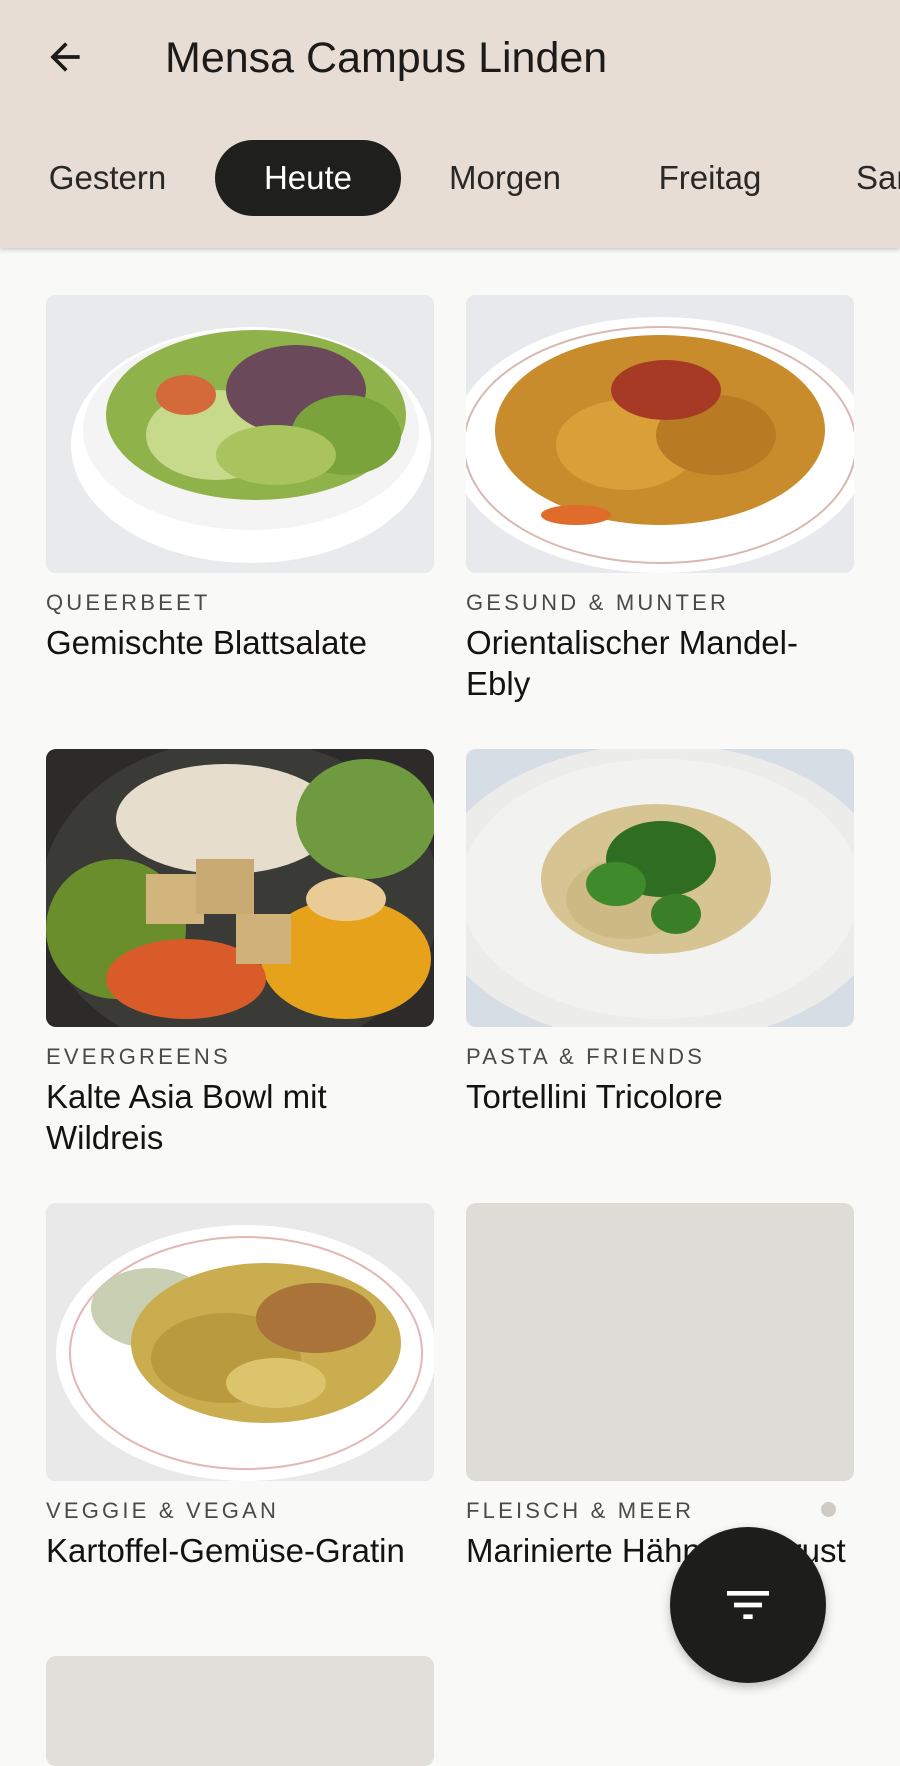  I want to click on gratin-photo, so click(240, 1342).